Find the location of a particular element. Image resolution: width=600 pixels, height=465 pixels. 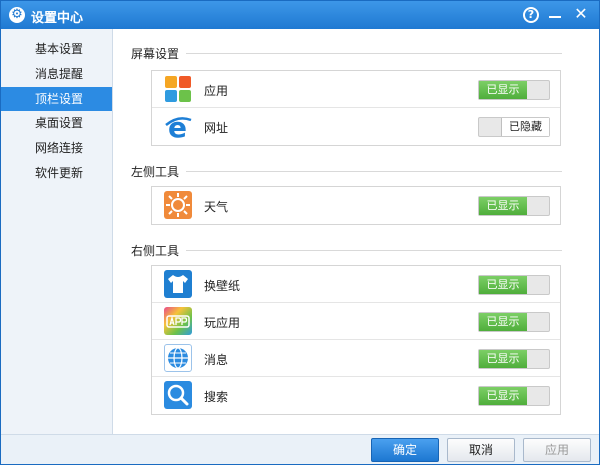

search-toggle: 已显示 is located at coordinates (514, 396).